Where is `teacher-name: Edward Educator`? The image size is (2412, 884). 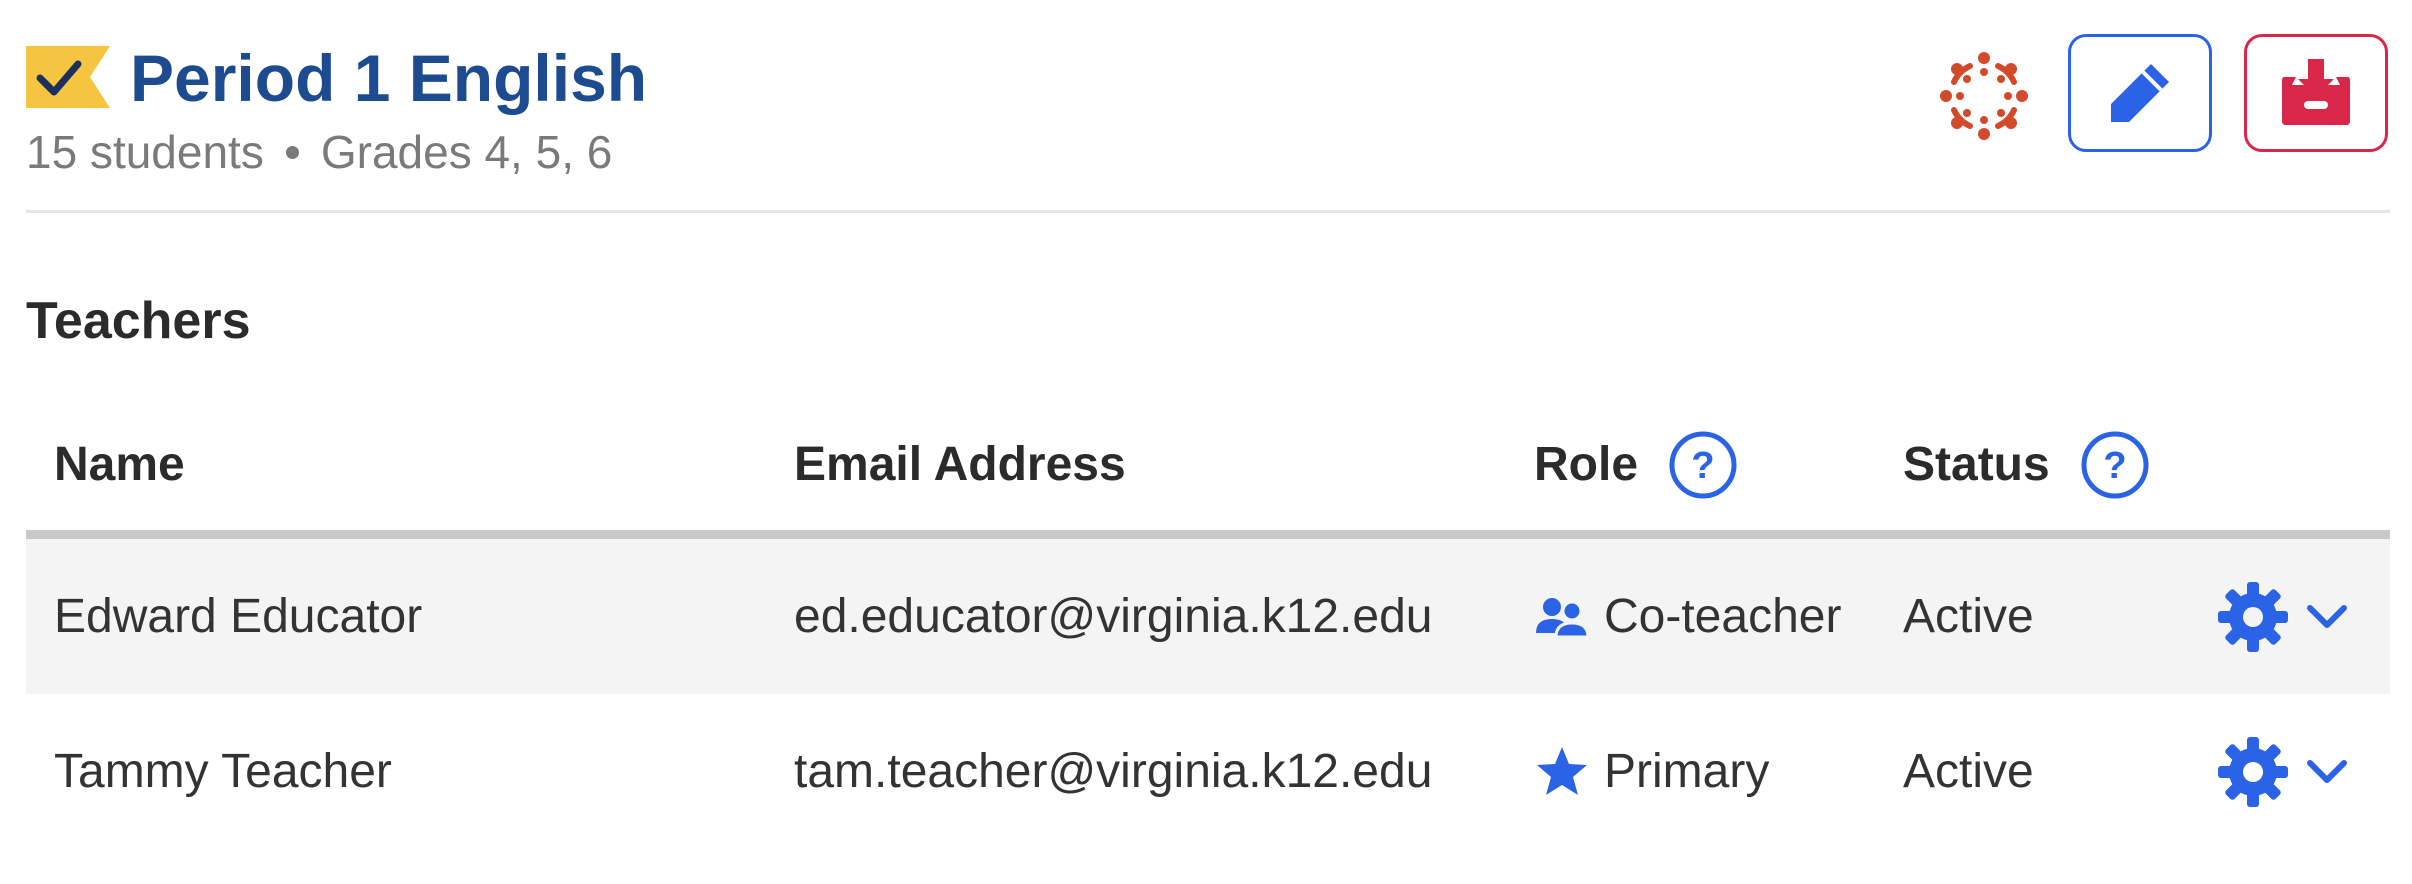 teacher-name: Edward Educator is located at coordinates (238, 616).